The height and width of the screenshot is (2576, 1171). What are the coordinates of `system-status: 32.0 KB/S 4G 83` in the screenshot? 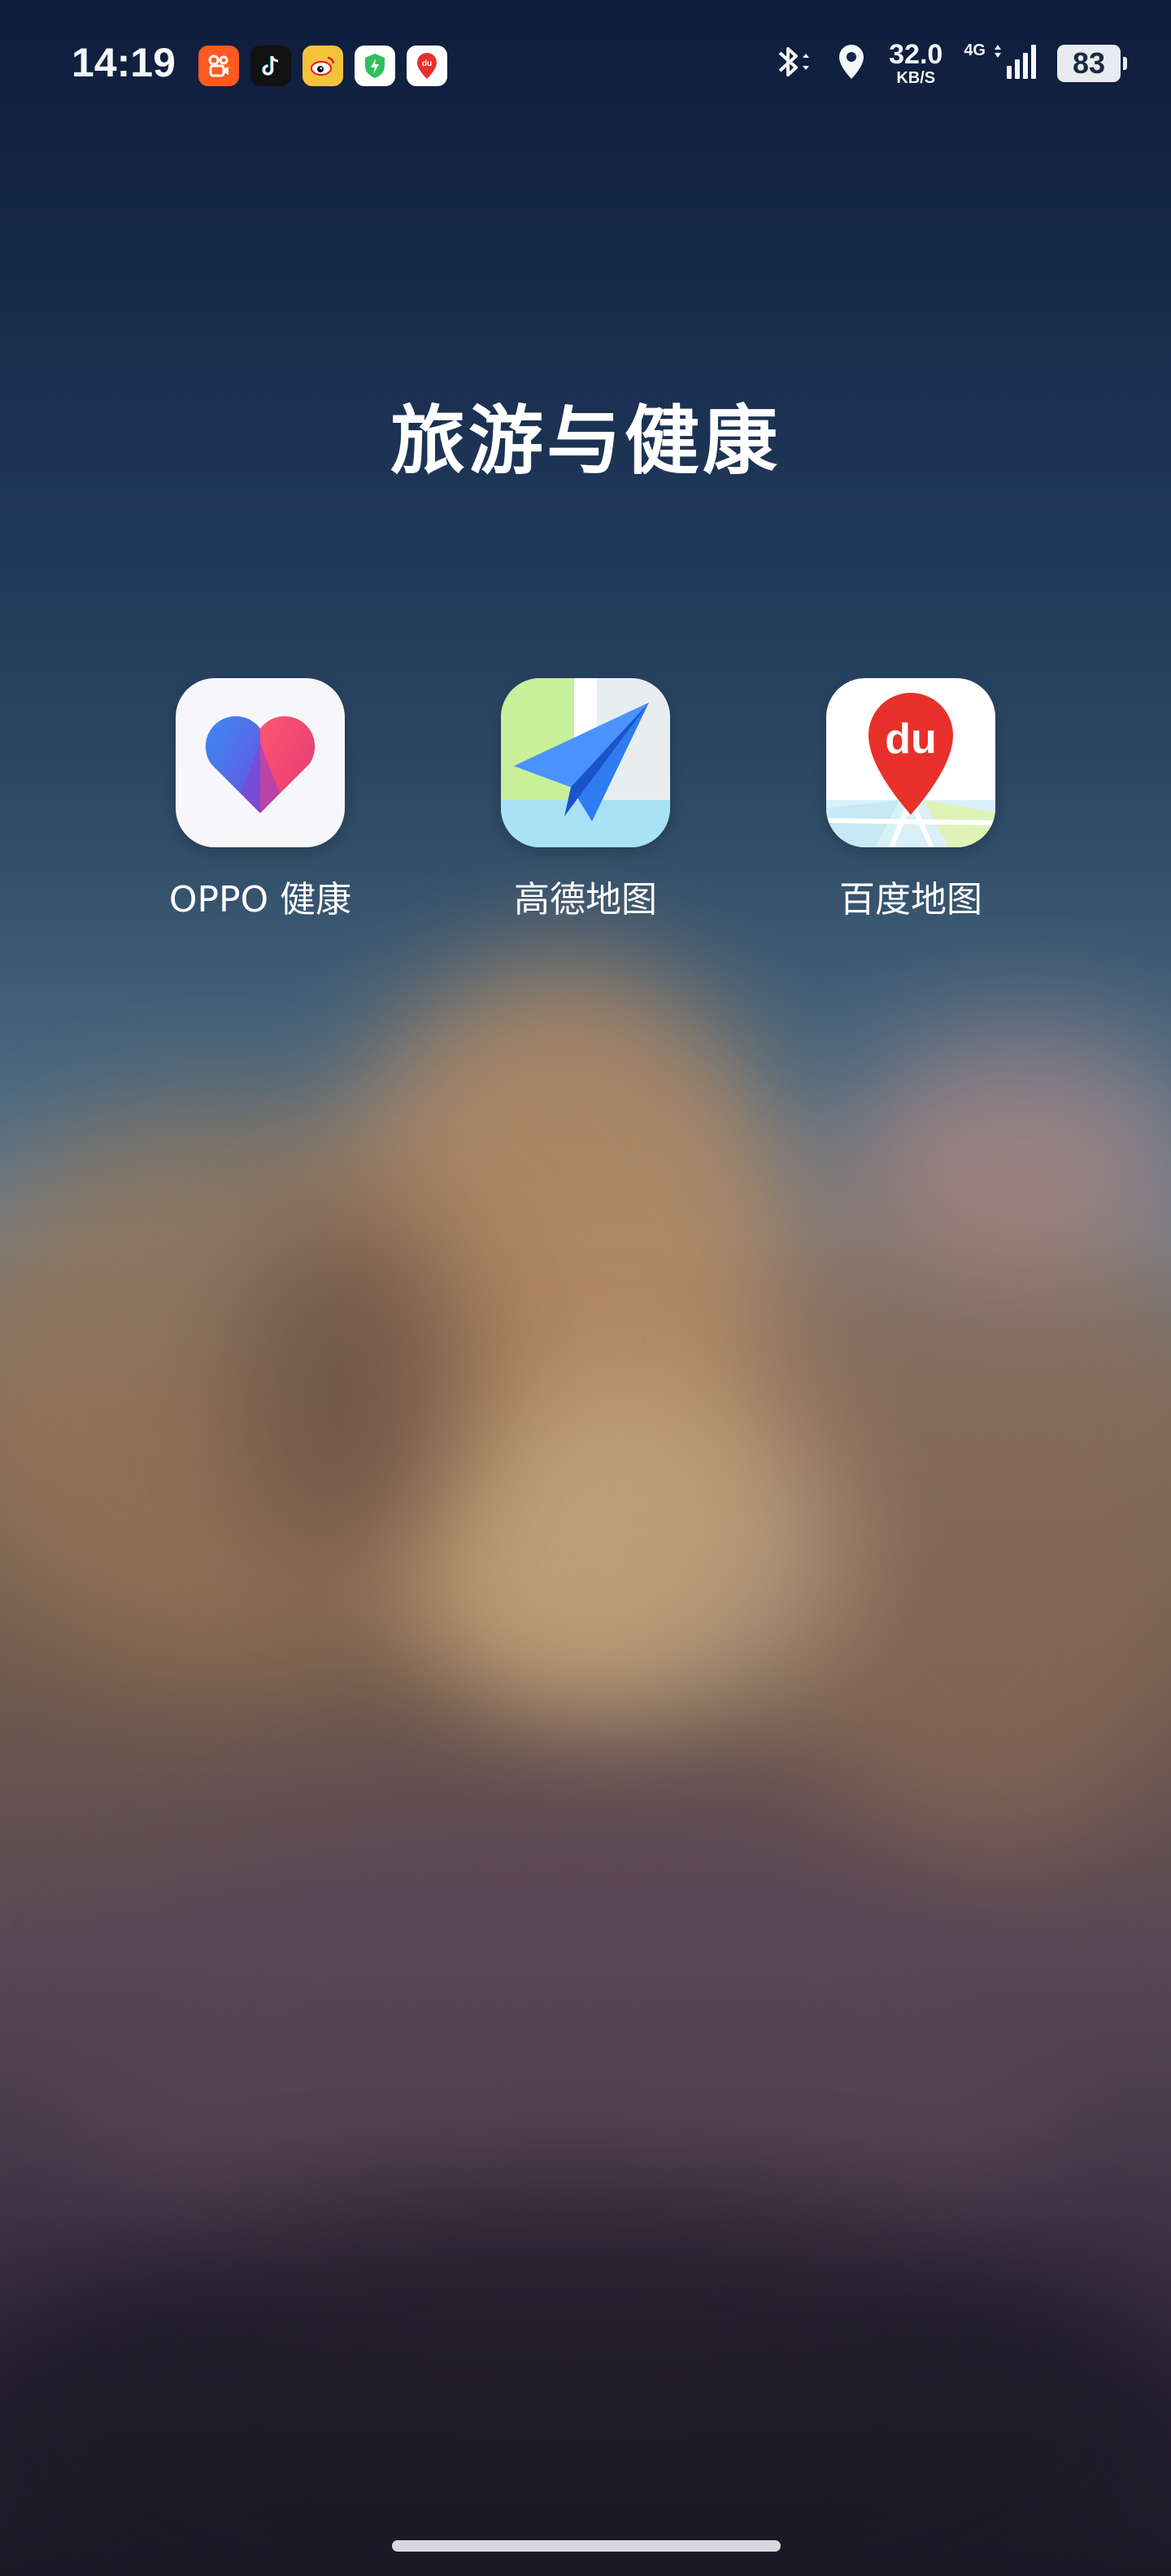 It's located at (950, 63).